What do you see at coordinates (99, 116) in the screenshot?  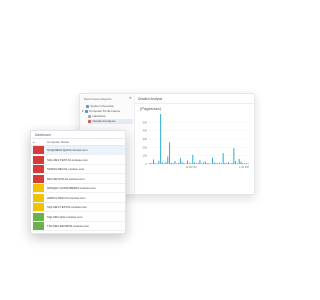 I see `nav-item-label: Hardware` at bounding box center [99, 116].